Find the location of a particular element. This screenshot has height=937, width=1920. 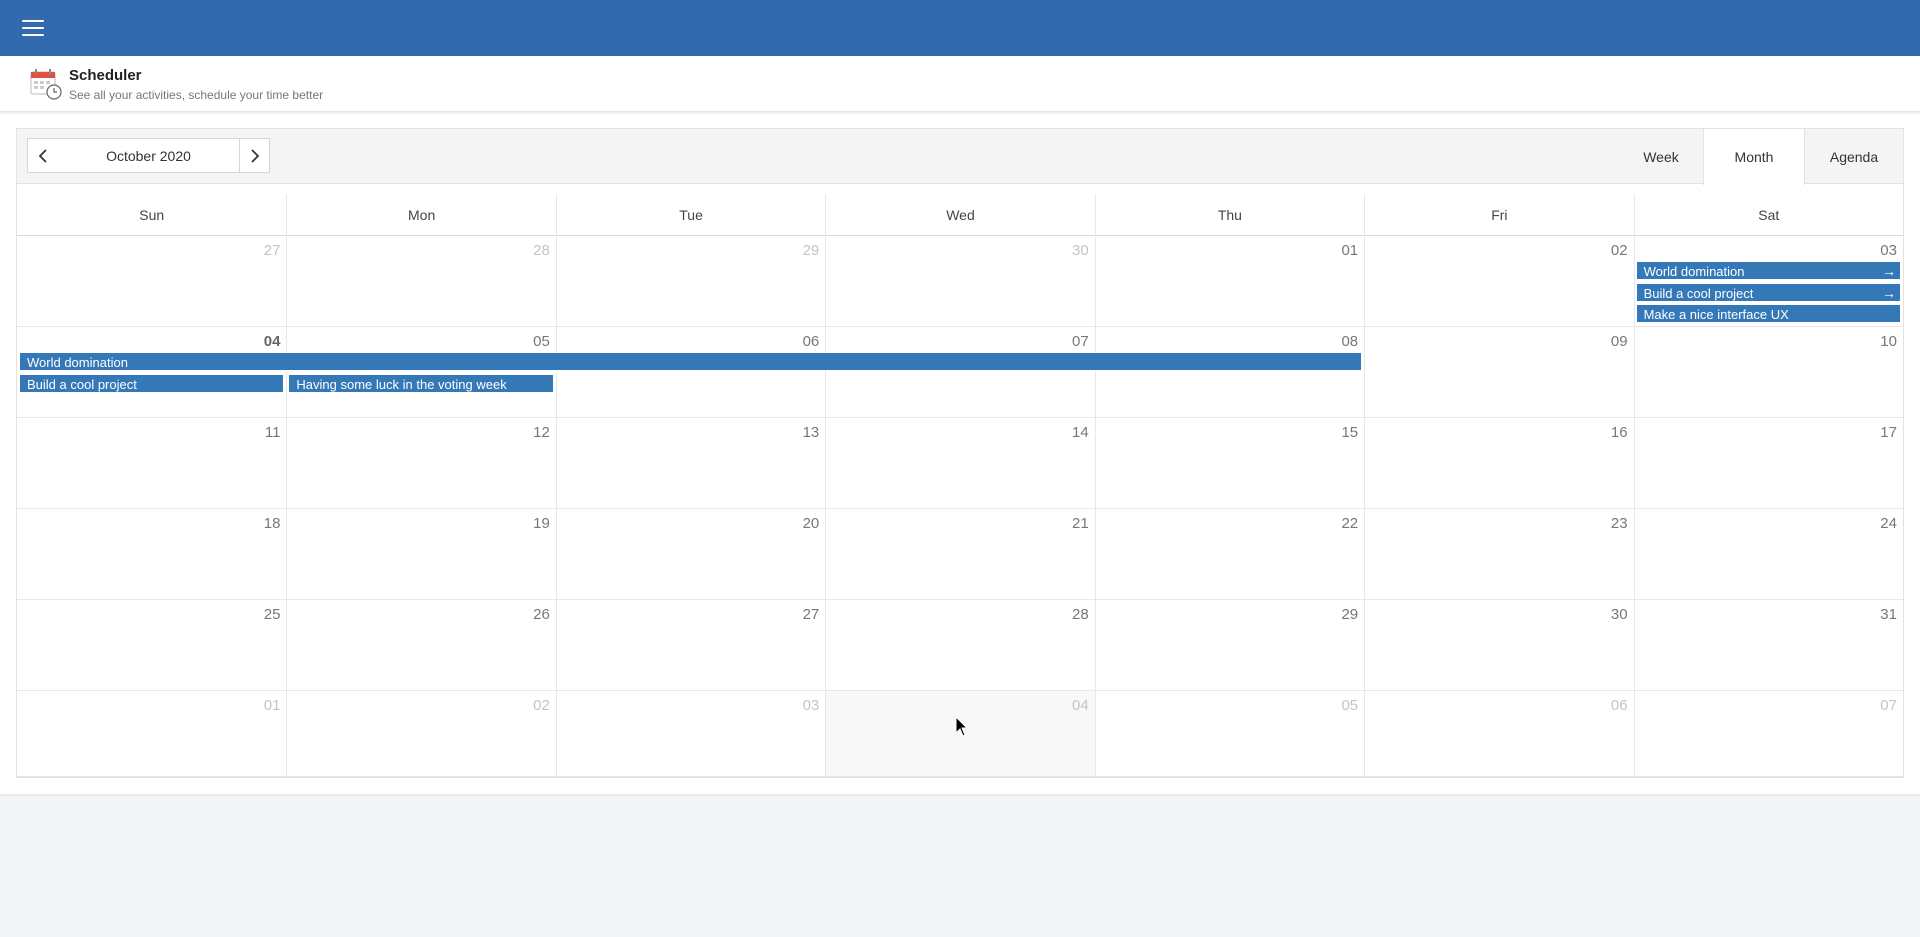

day-cell: 20 is located at coordinates (690, 554).